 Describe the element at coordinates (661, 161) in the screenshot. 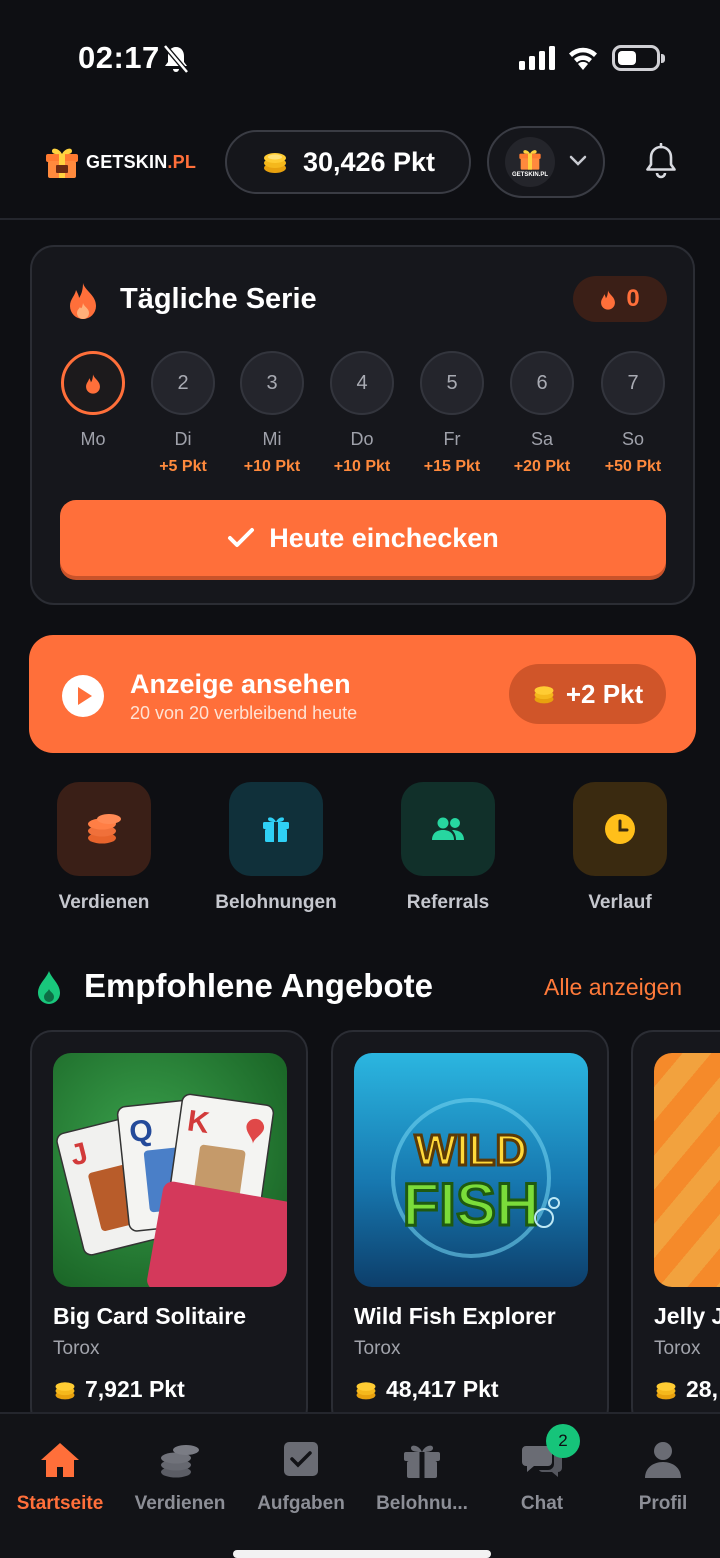

I see `bell-icon` at that location.